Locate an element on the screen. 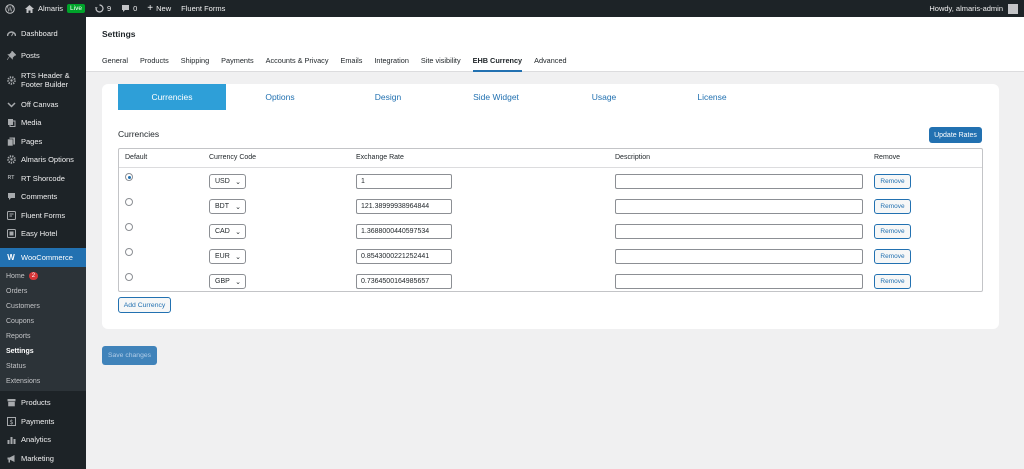 This screenshot has width=1024, height=469. site-name-link: Almaris Live is located at coordinates (55, 8).